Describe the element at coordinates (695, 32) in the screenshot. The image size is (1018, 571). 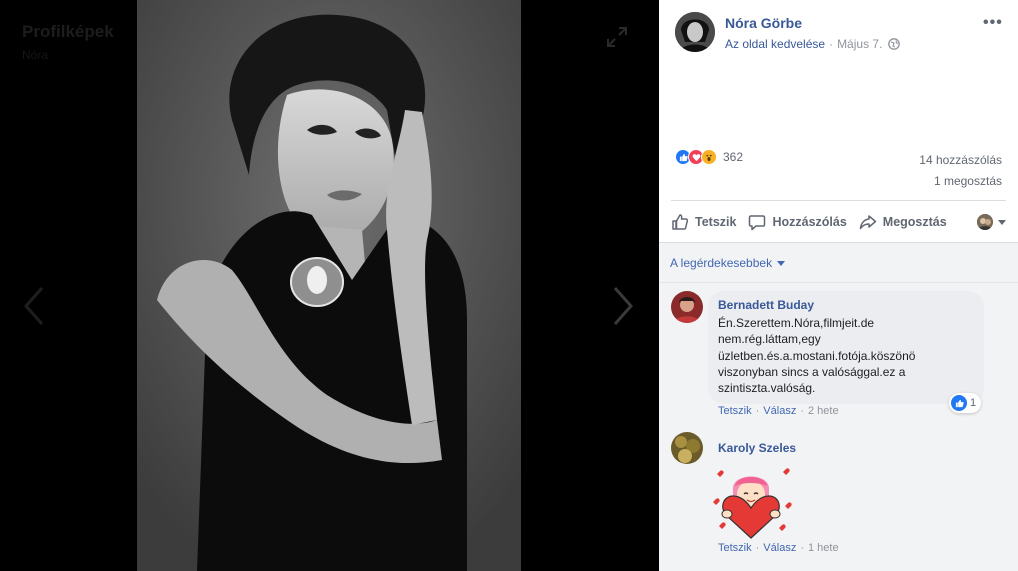
I see `author-avatar` at that location.